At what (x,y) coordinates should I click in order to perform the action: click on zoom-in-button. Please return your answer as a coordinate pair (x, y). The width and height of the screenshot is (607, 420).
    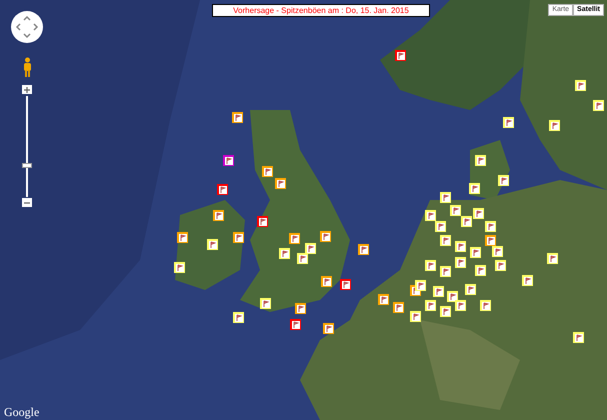
    Looking at the image, I should click on (27, 89).